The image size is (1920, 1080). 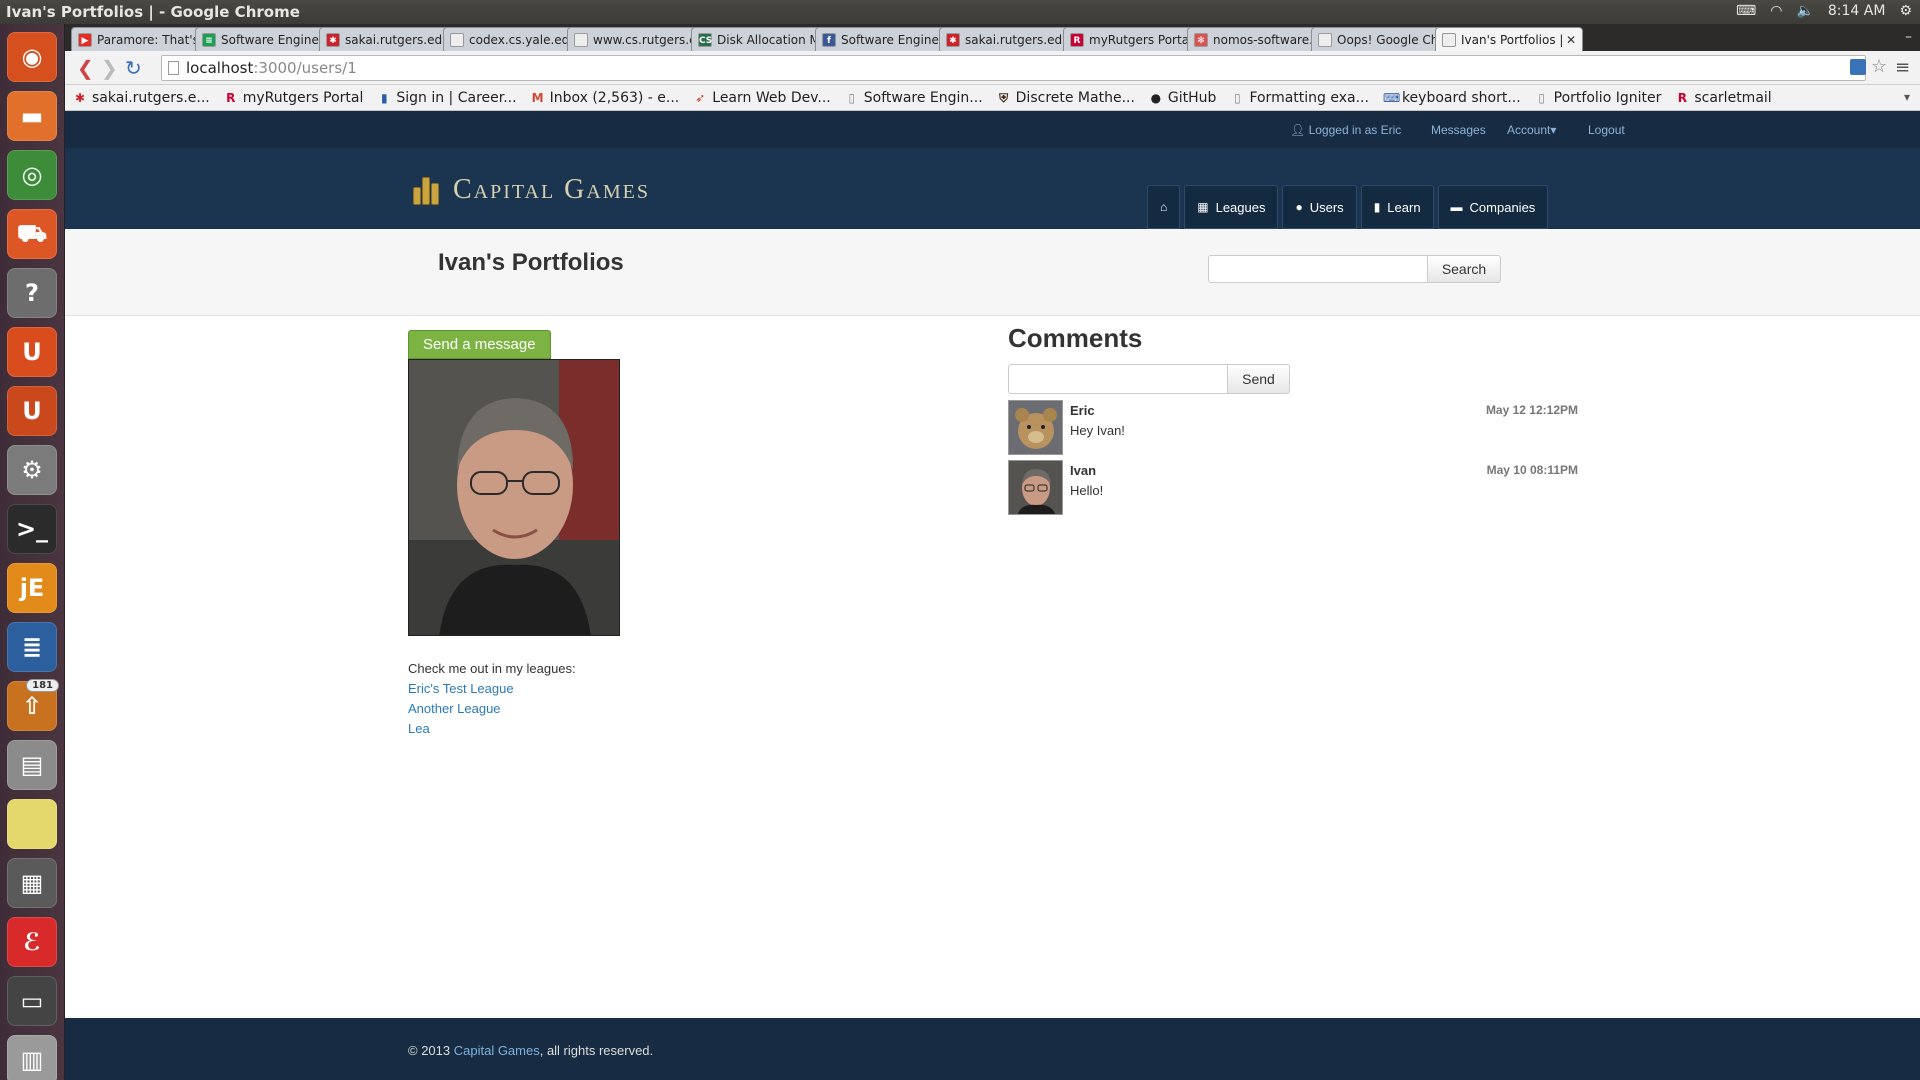 What do you see at coordinates (1907, 97) in the screenshot?
I see `bookmarks-overflow-icon: ▾` at bounding box center [1907, 97].